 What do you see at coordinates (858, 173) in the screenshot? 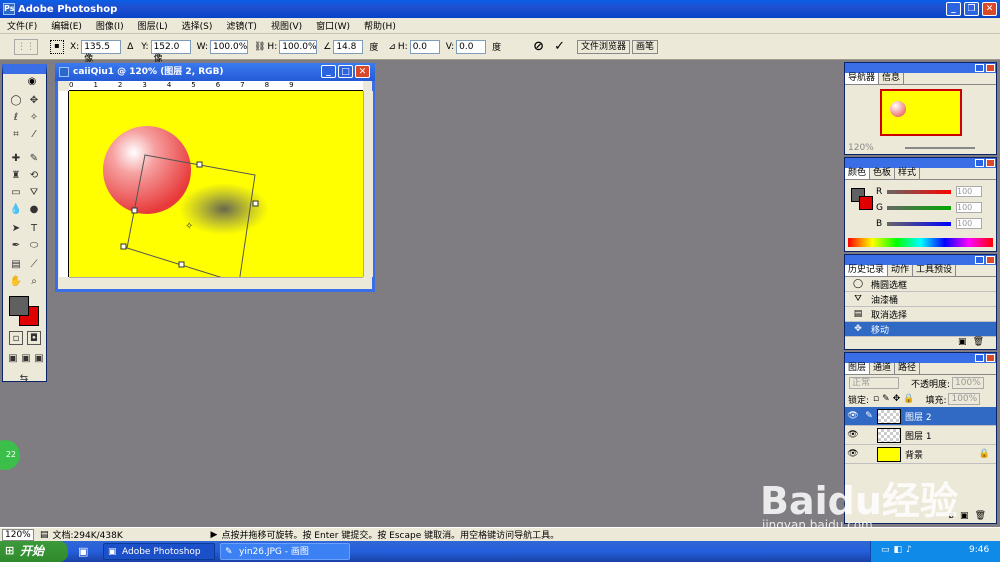
I see `tab-color: 颜色` at bounding box center [858, 173].